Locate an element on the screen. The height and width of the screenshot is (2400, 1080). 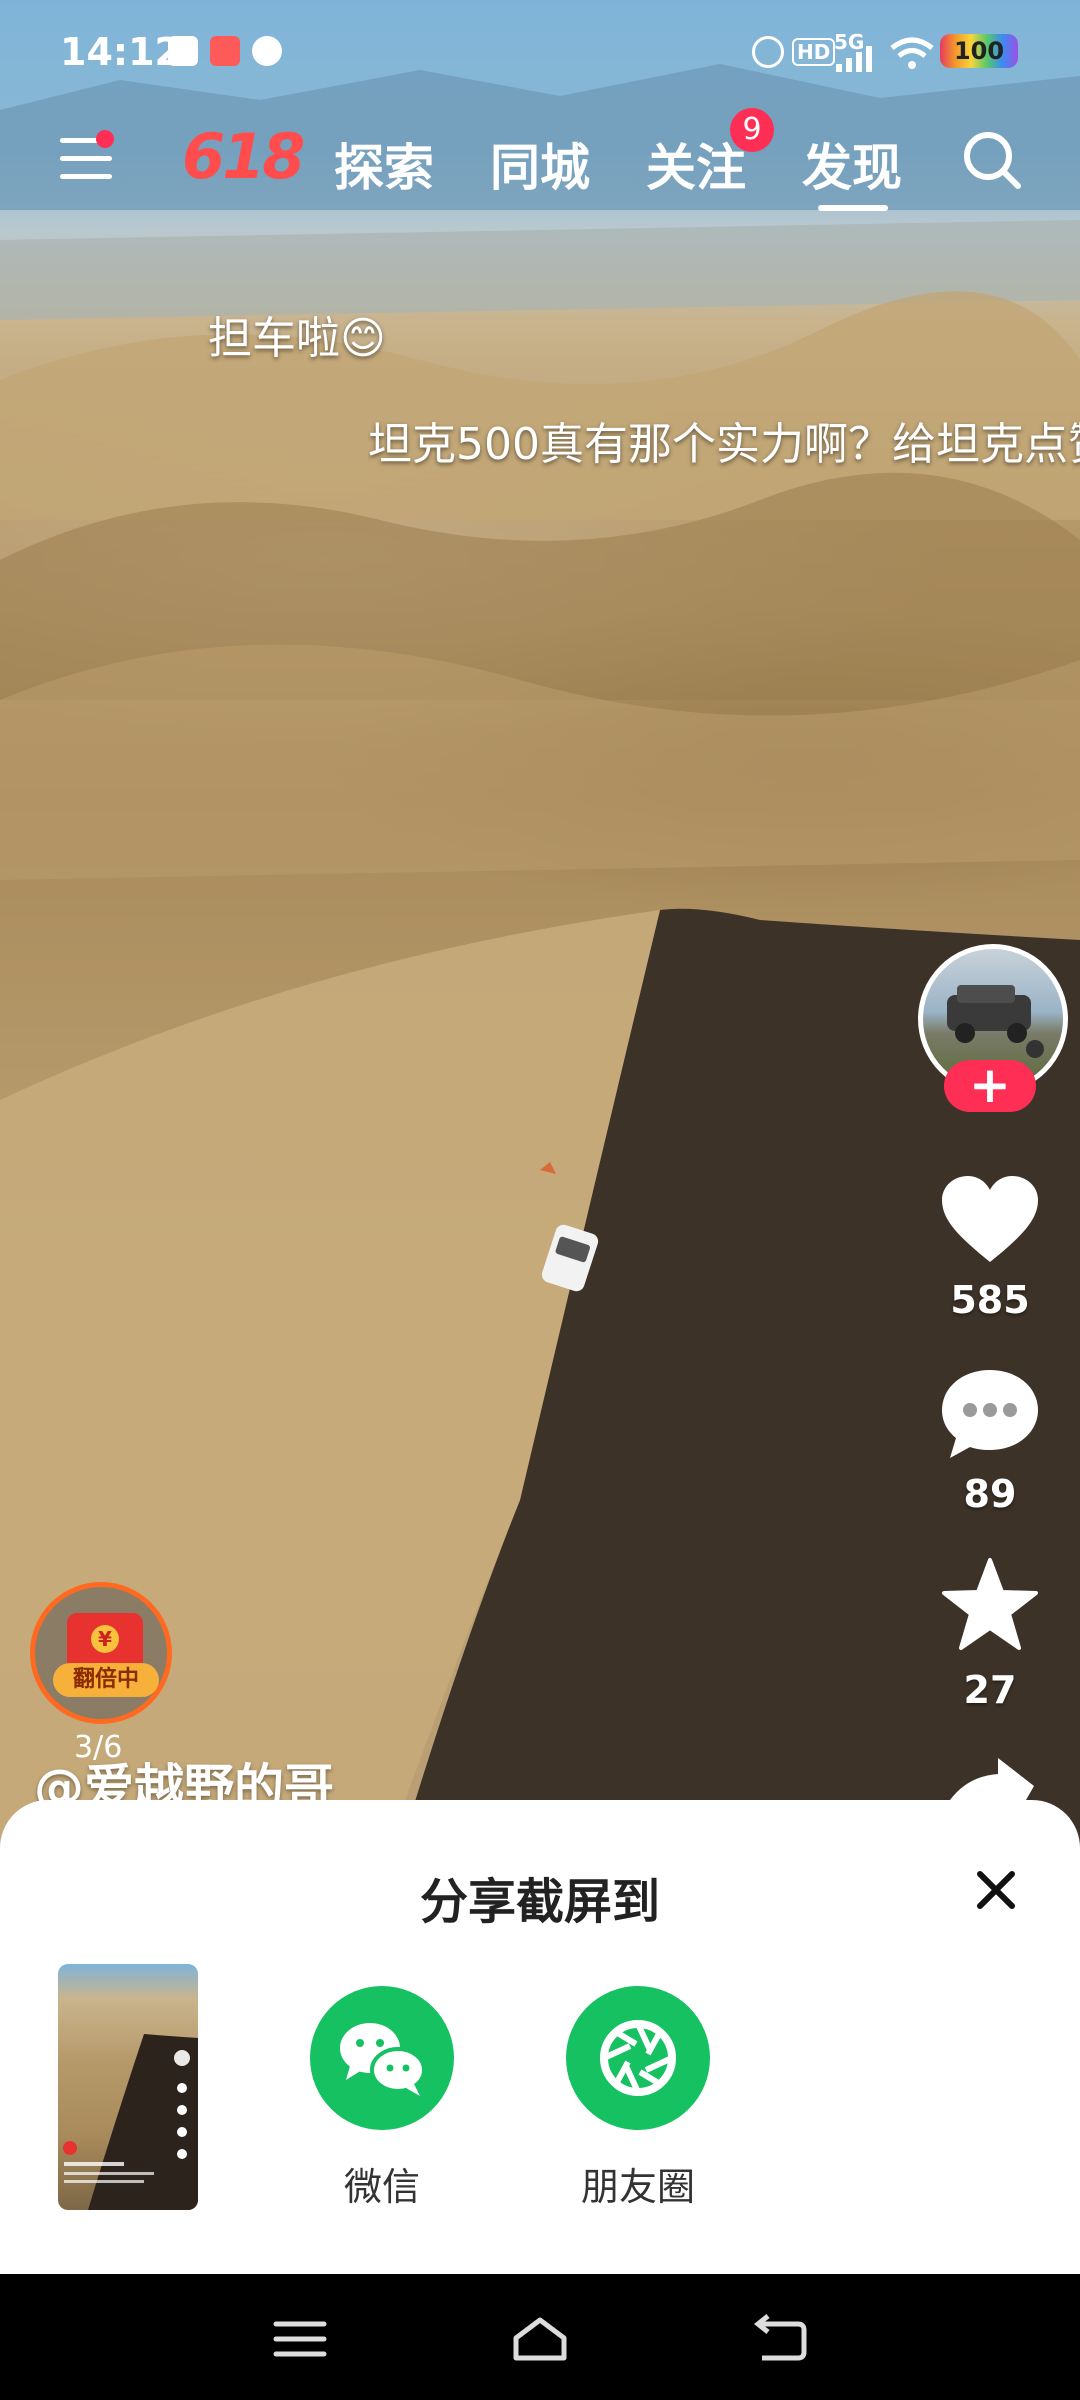
thumbnail-image is located at coordinates (130, 2122).